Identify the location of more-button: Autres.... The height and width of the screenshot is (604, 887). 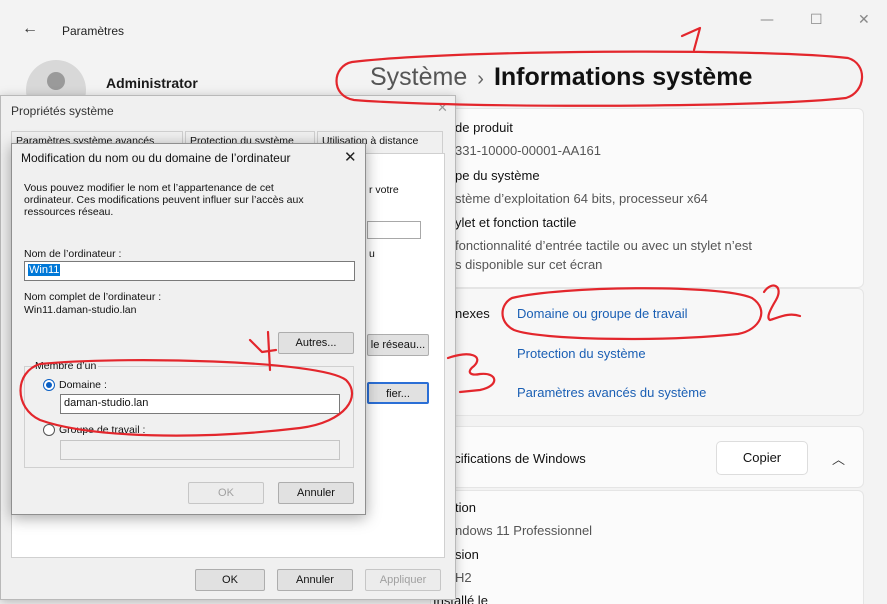
(316, 343).